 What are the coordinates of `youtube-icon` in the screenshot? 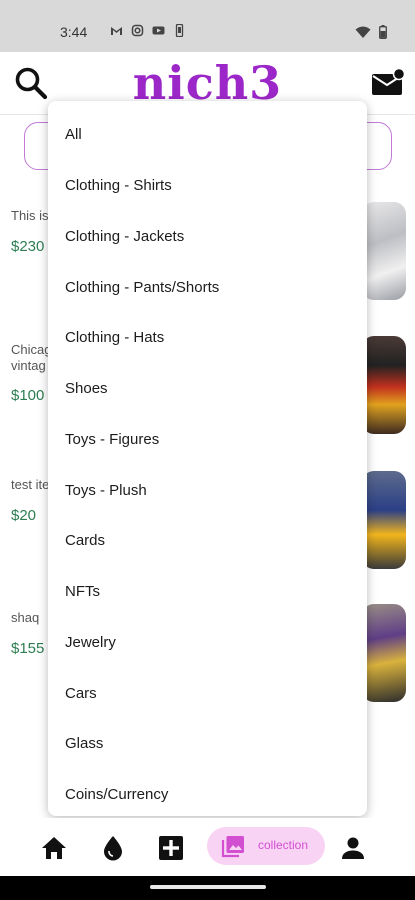 It's located at (158, 30).